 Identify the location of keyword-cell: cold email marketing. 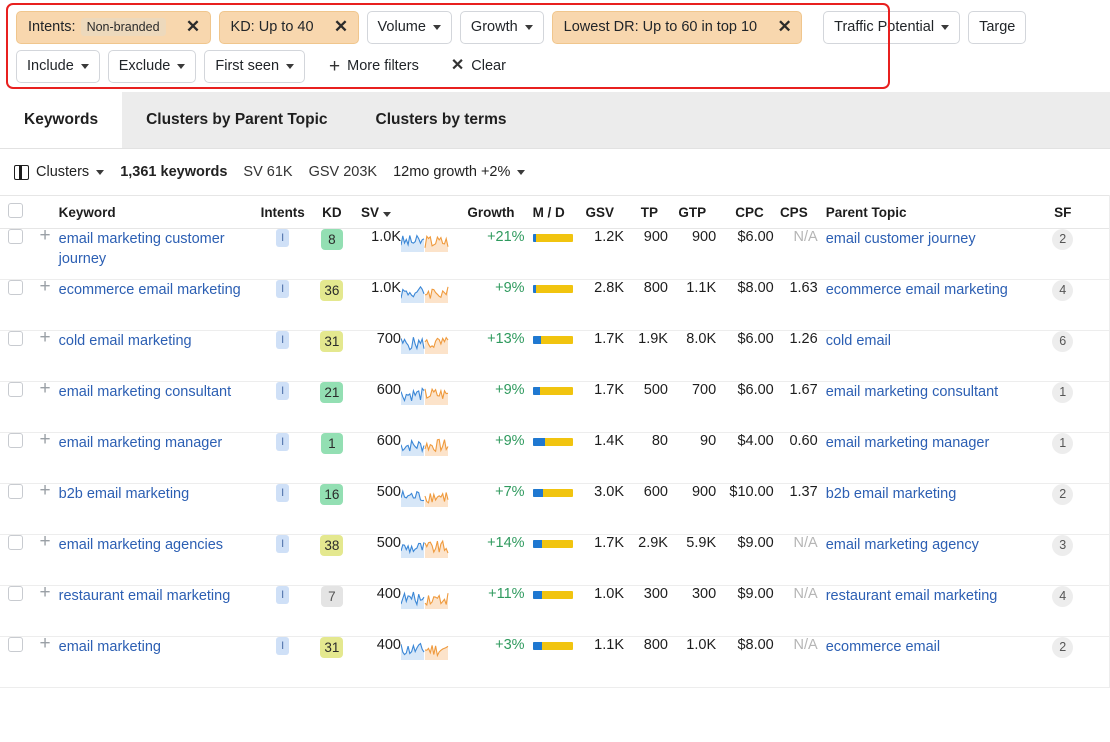
(157, 356).